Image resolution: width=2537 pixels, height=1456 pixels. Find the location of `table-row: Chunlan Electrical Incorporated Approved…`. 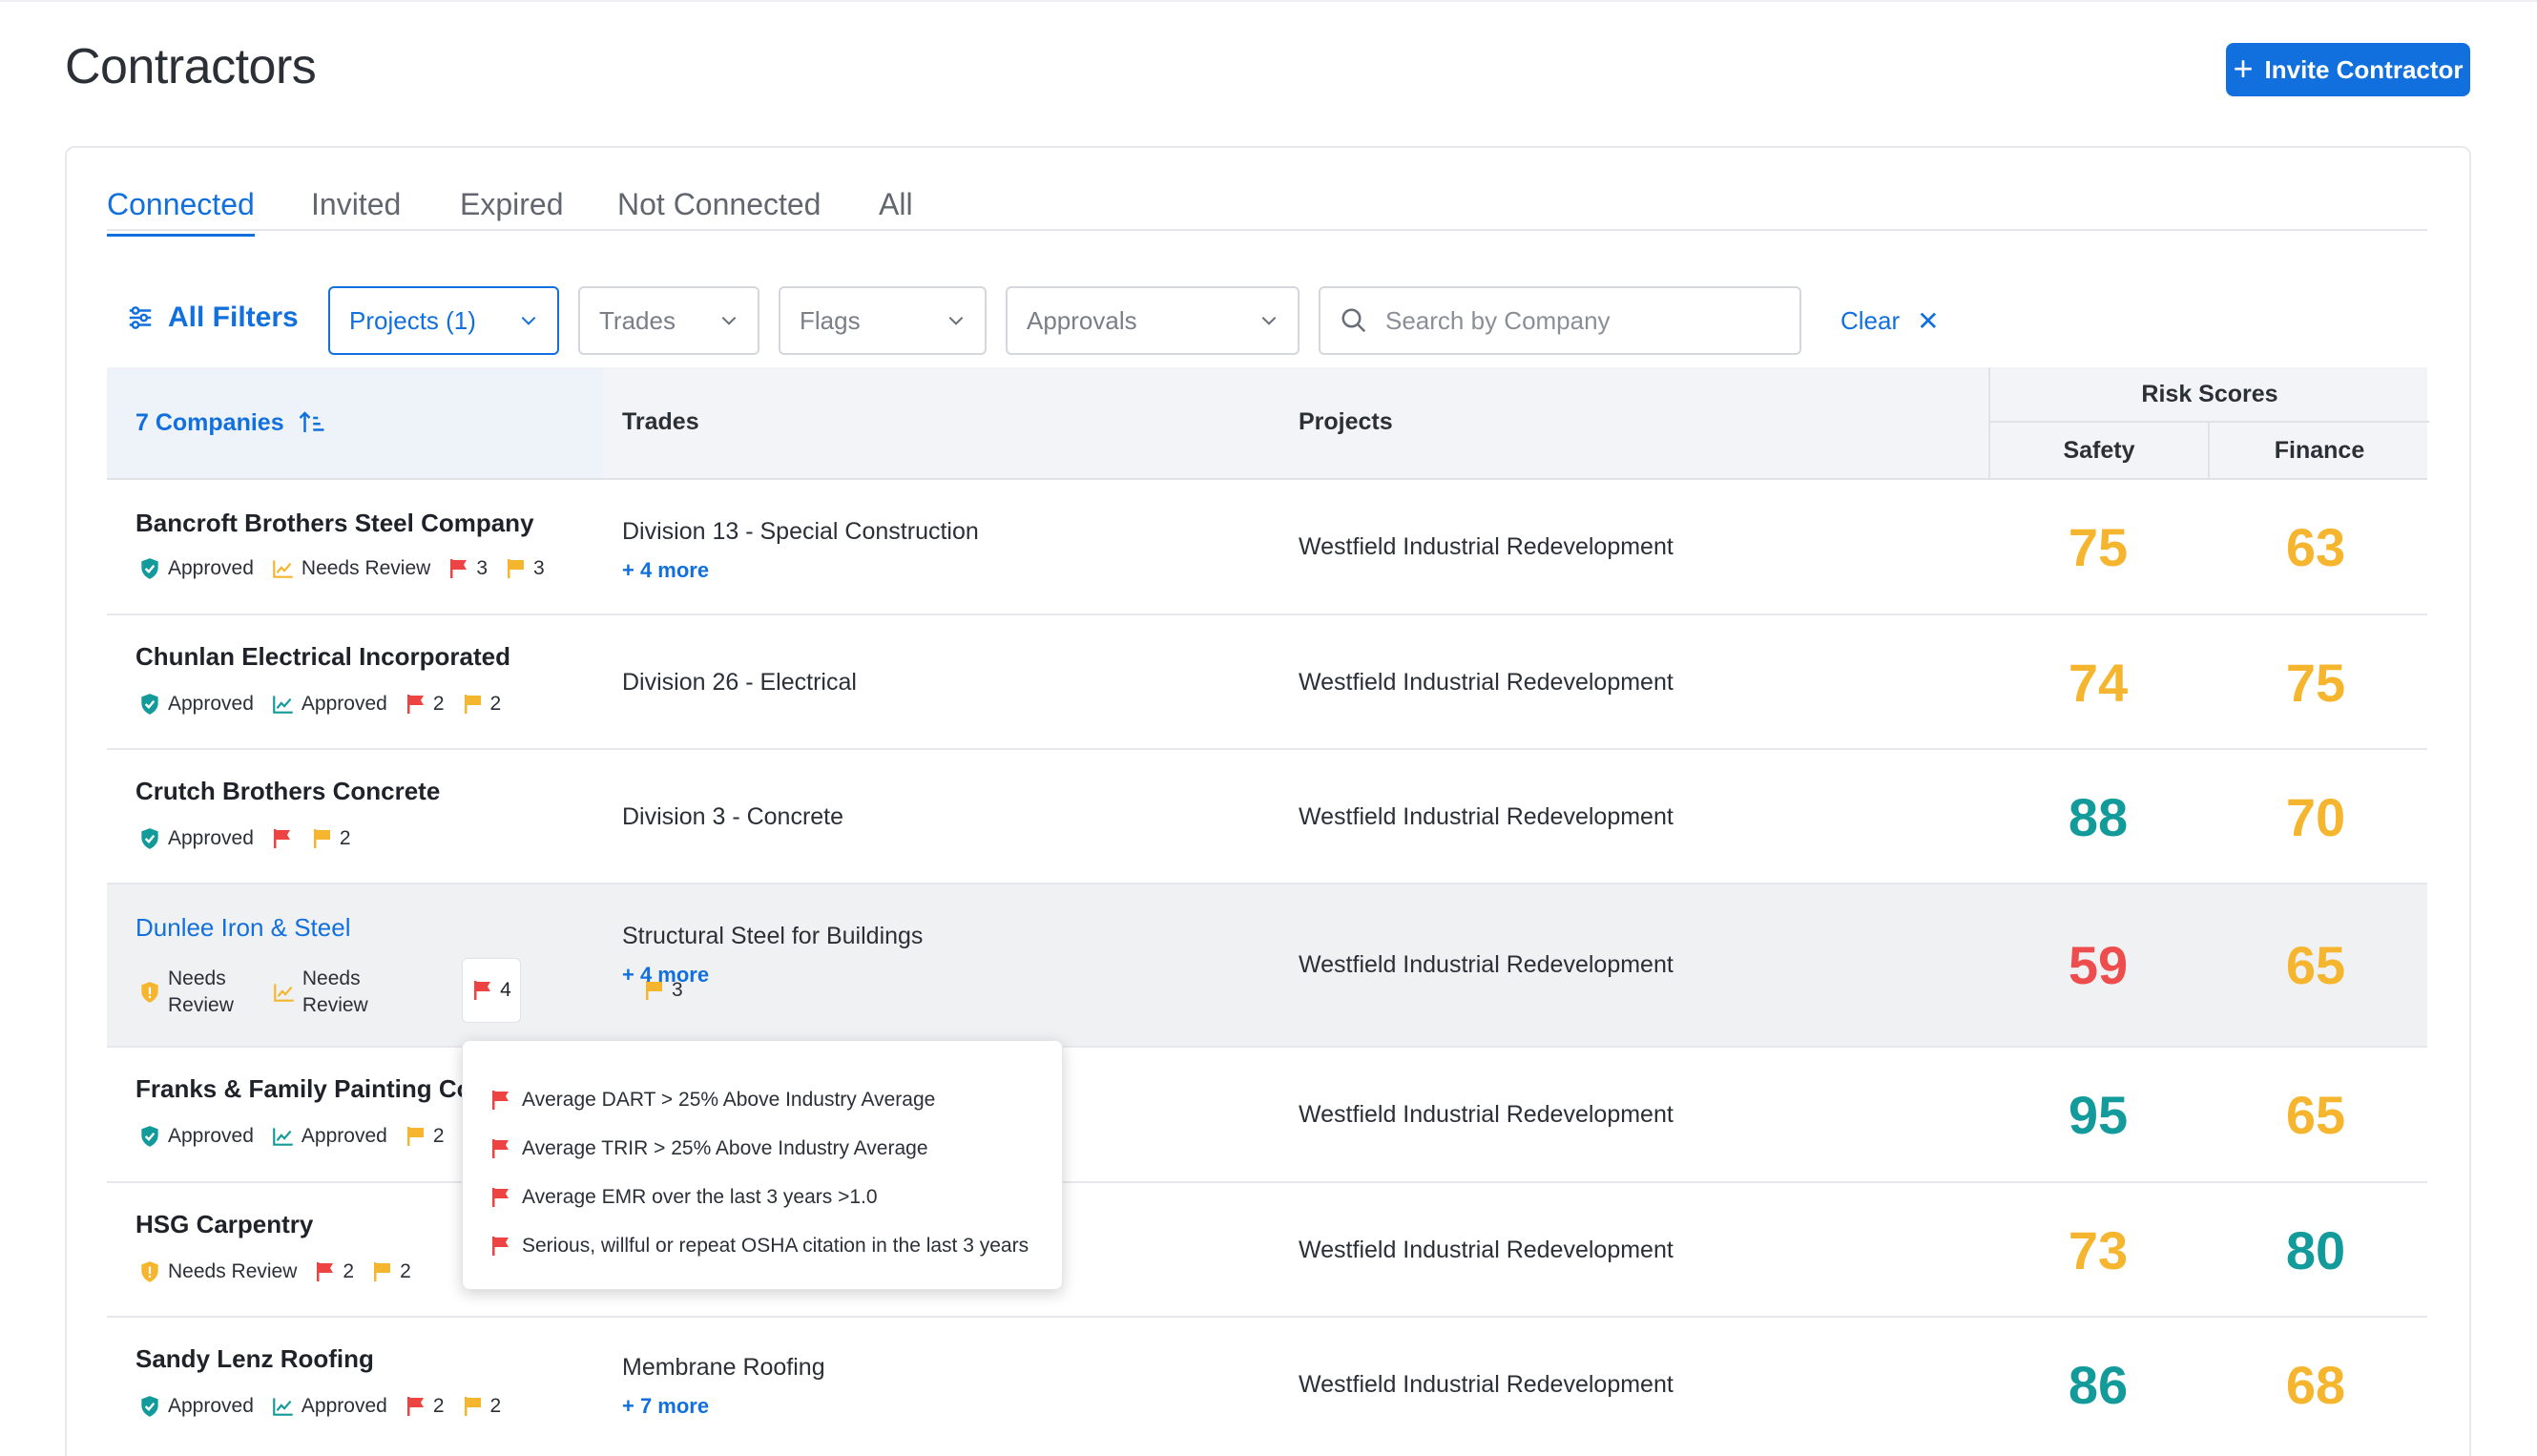

table-row: Chunlan Electrical Incorporated Approved… is located at coordinates (1267, 682).